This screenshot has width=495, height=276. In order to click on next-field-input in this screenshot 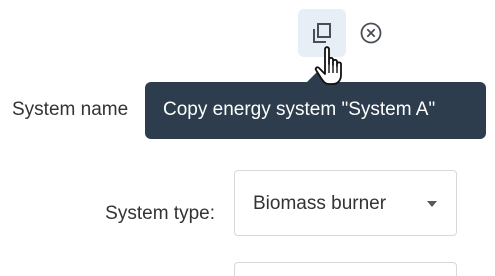, I will do `click(345, 269)`.